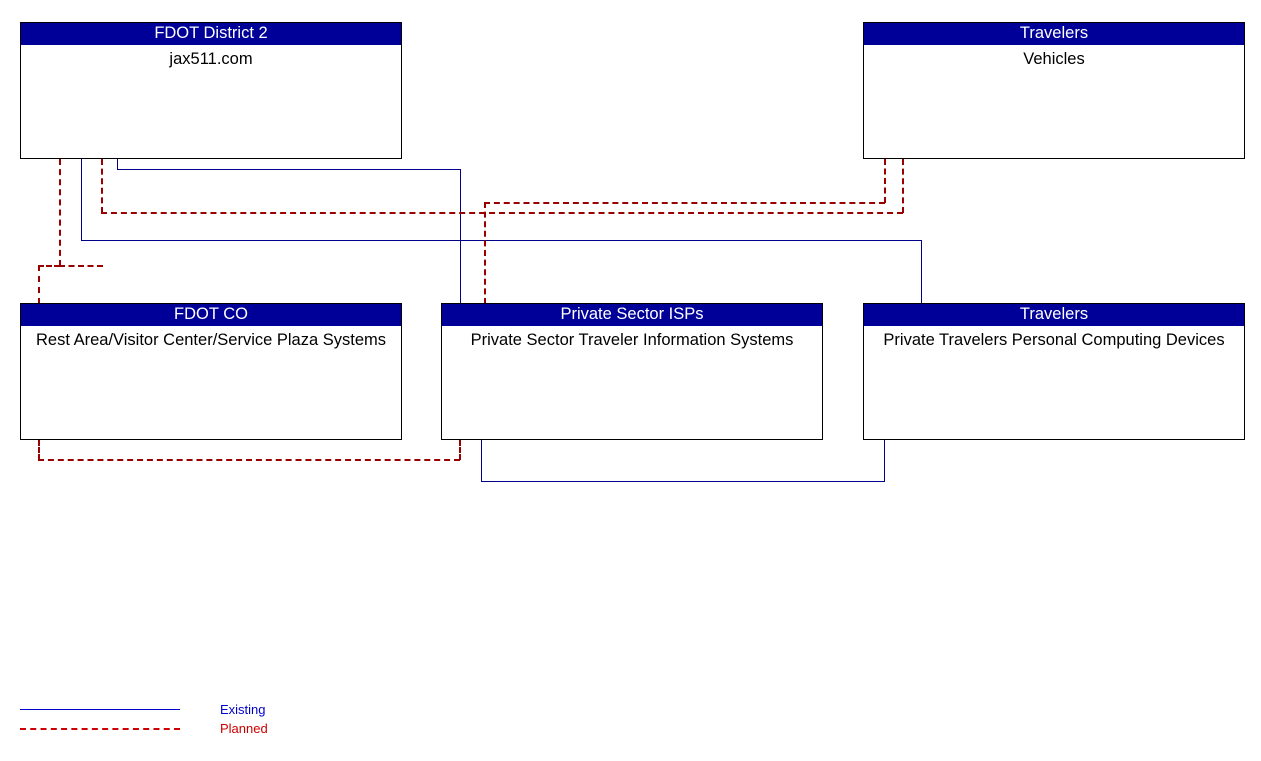 This screenshot has height=761, width=1261. What do you see at coordinates (684, 203) in the screenshot?
I see `planned-link-vehicles-to-isps-across` at bounding box center [684, 203].